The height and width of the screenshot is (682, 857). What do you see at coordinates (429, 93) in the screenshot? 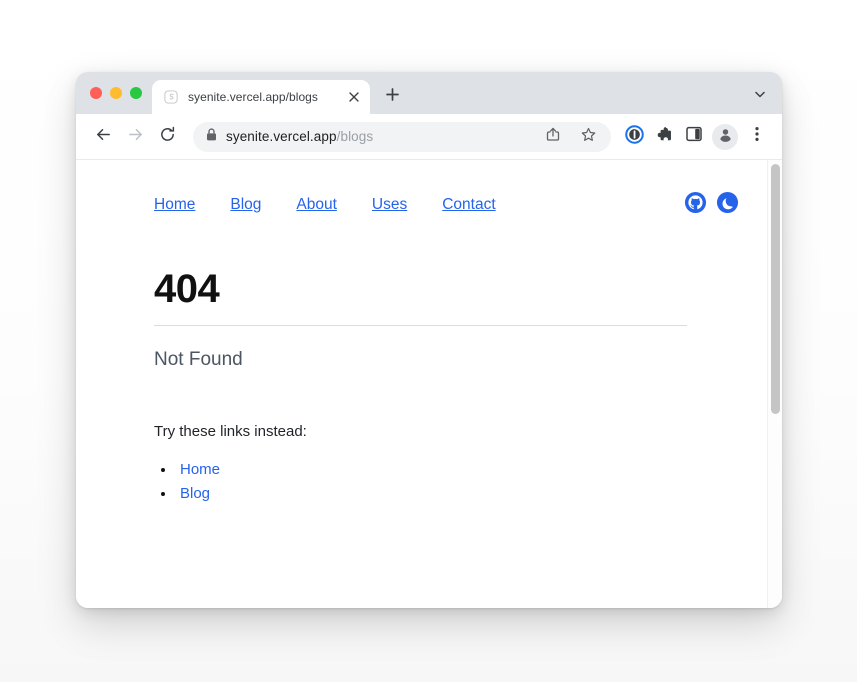
I see `tab-strip: syenite.vercel.app/blogs` at bounding box center [429, 93].